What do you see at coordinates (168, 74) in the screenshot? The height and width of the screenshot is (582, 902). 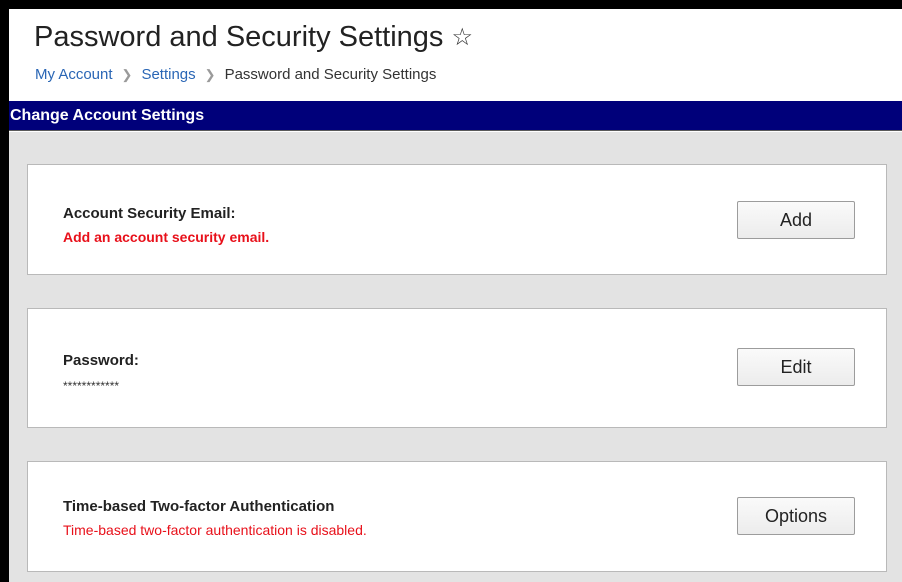 I see `breadcrumb-settings: Settings` at bounding box center [168, 74].